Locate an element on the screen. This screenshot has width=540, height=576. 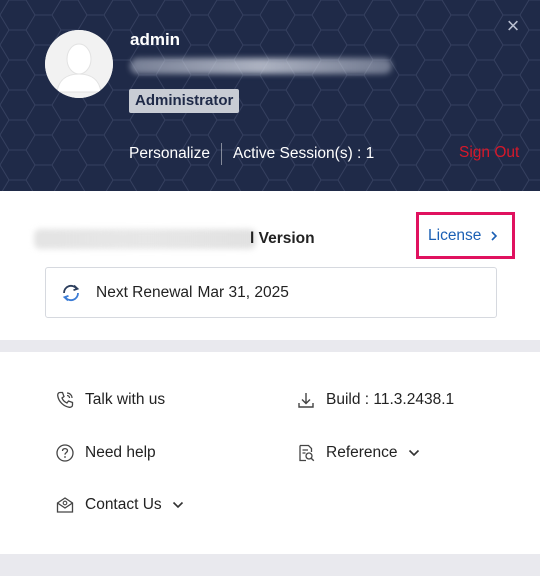
personalize-link: Personalize is located at coordinates (169, 154).